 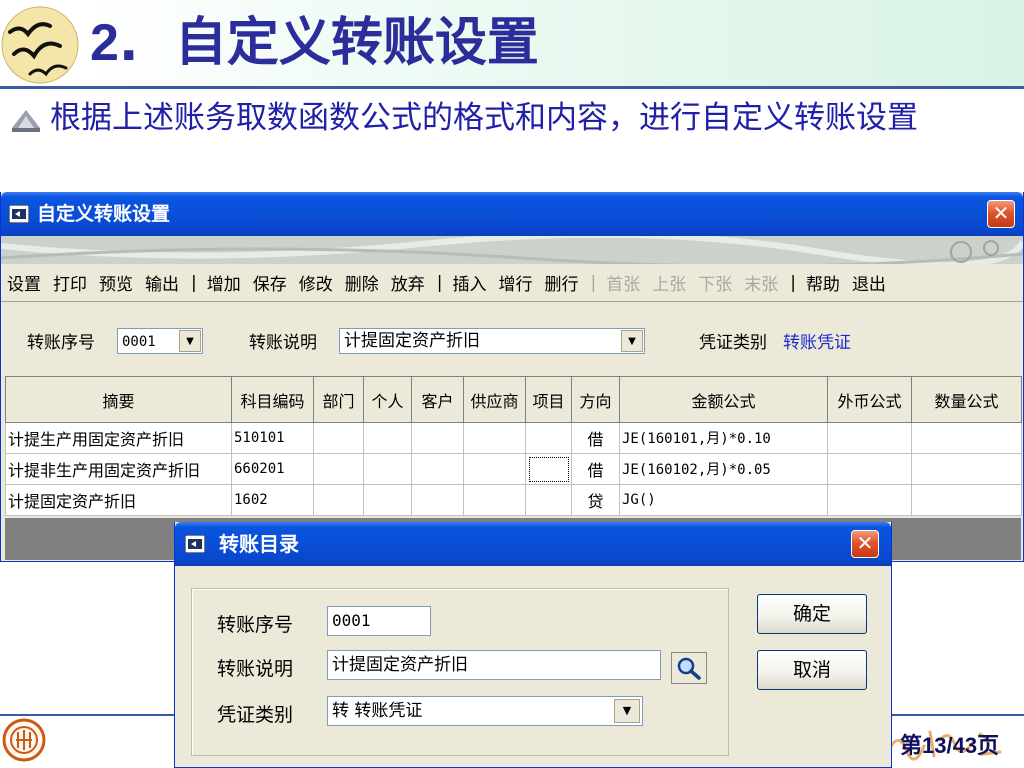 What do you see at coordinates (26, 121) in the screenshot?
I see `bullet-icon` at bounding box center [26, 121].